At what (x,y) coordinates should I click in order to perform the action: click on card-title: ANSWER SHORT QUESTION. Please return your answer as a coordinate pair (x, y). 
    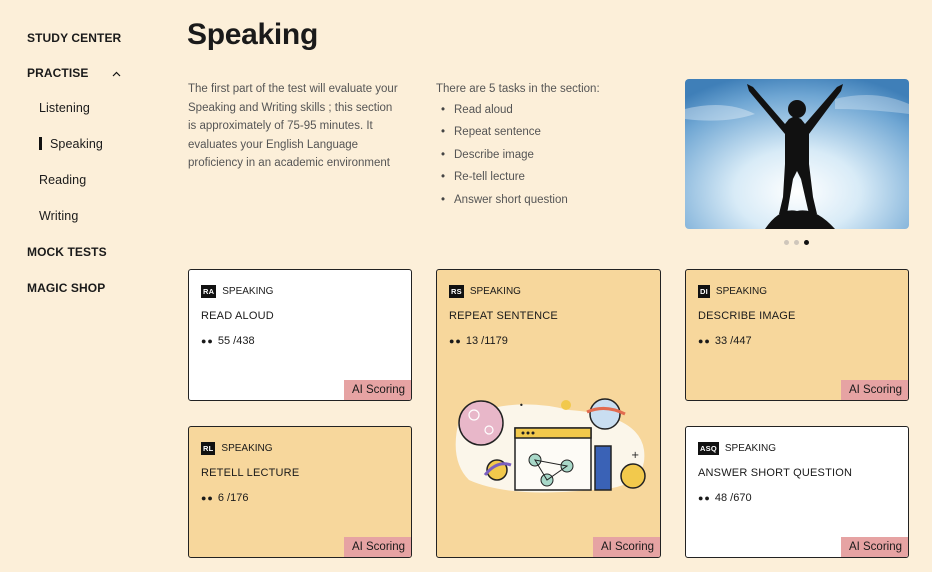
    Looking at the image, I should click on (775, 473).